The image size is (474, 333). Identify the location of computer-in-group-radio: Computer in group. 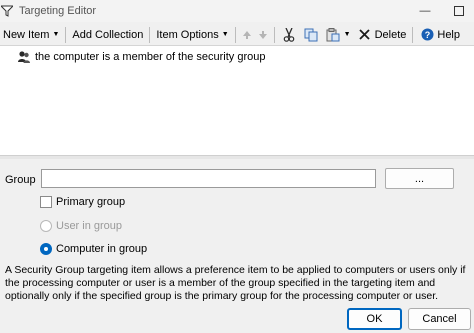
(93, 249).